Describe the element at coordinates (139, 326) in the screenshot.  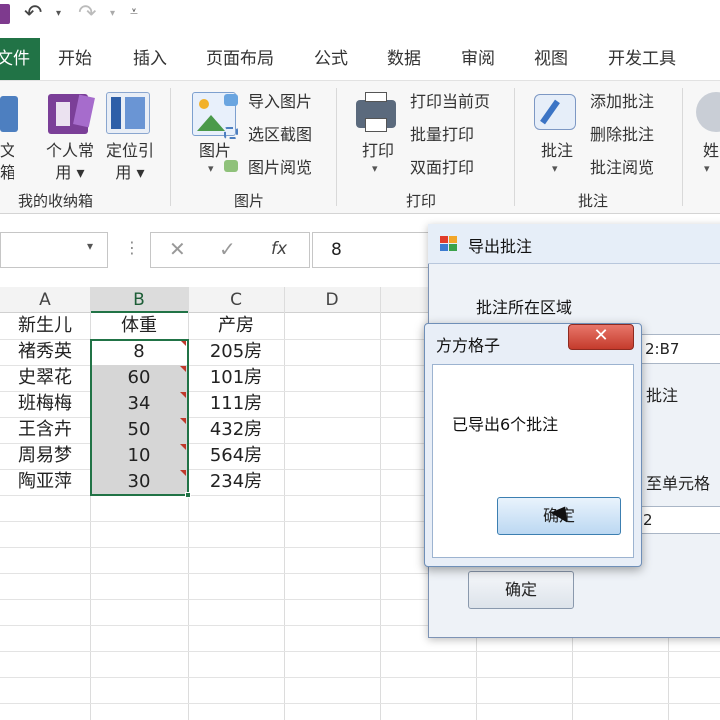
I see `cell-b1: 体重` at that location.